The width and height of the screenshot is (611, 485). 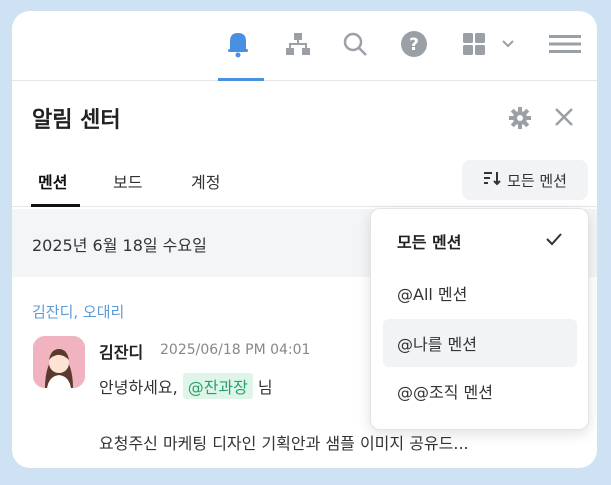 I want to click on message-greeting: 안녕하세요,, so click(x=138, y=387).